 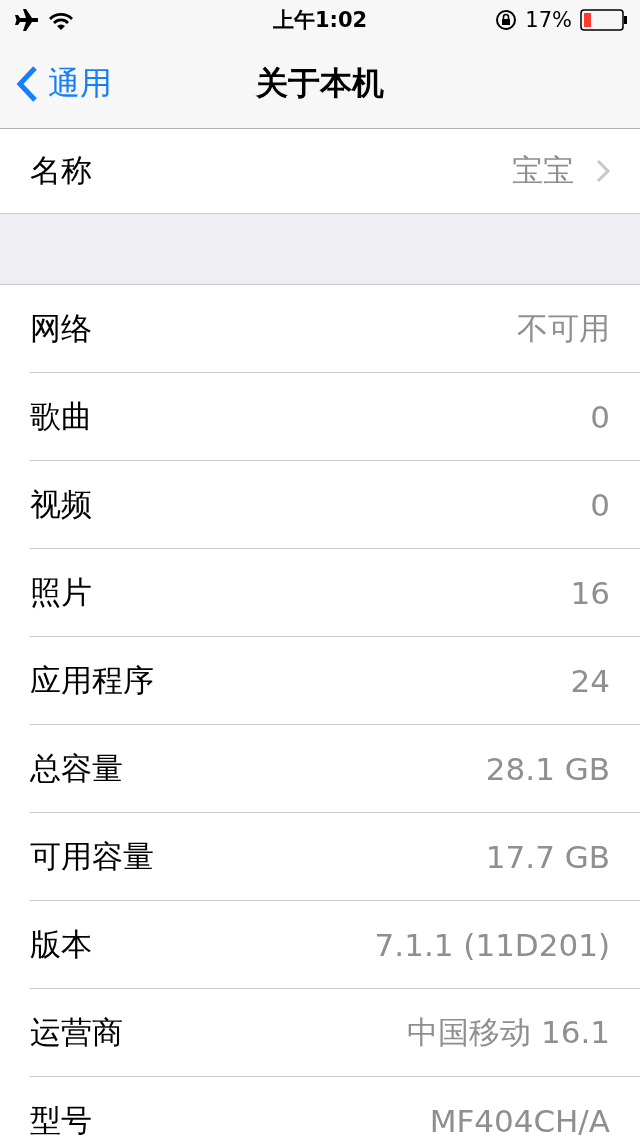 I want to click on rotation-lock-icon, so click(x=506, y=20).